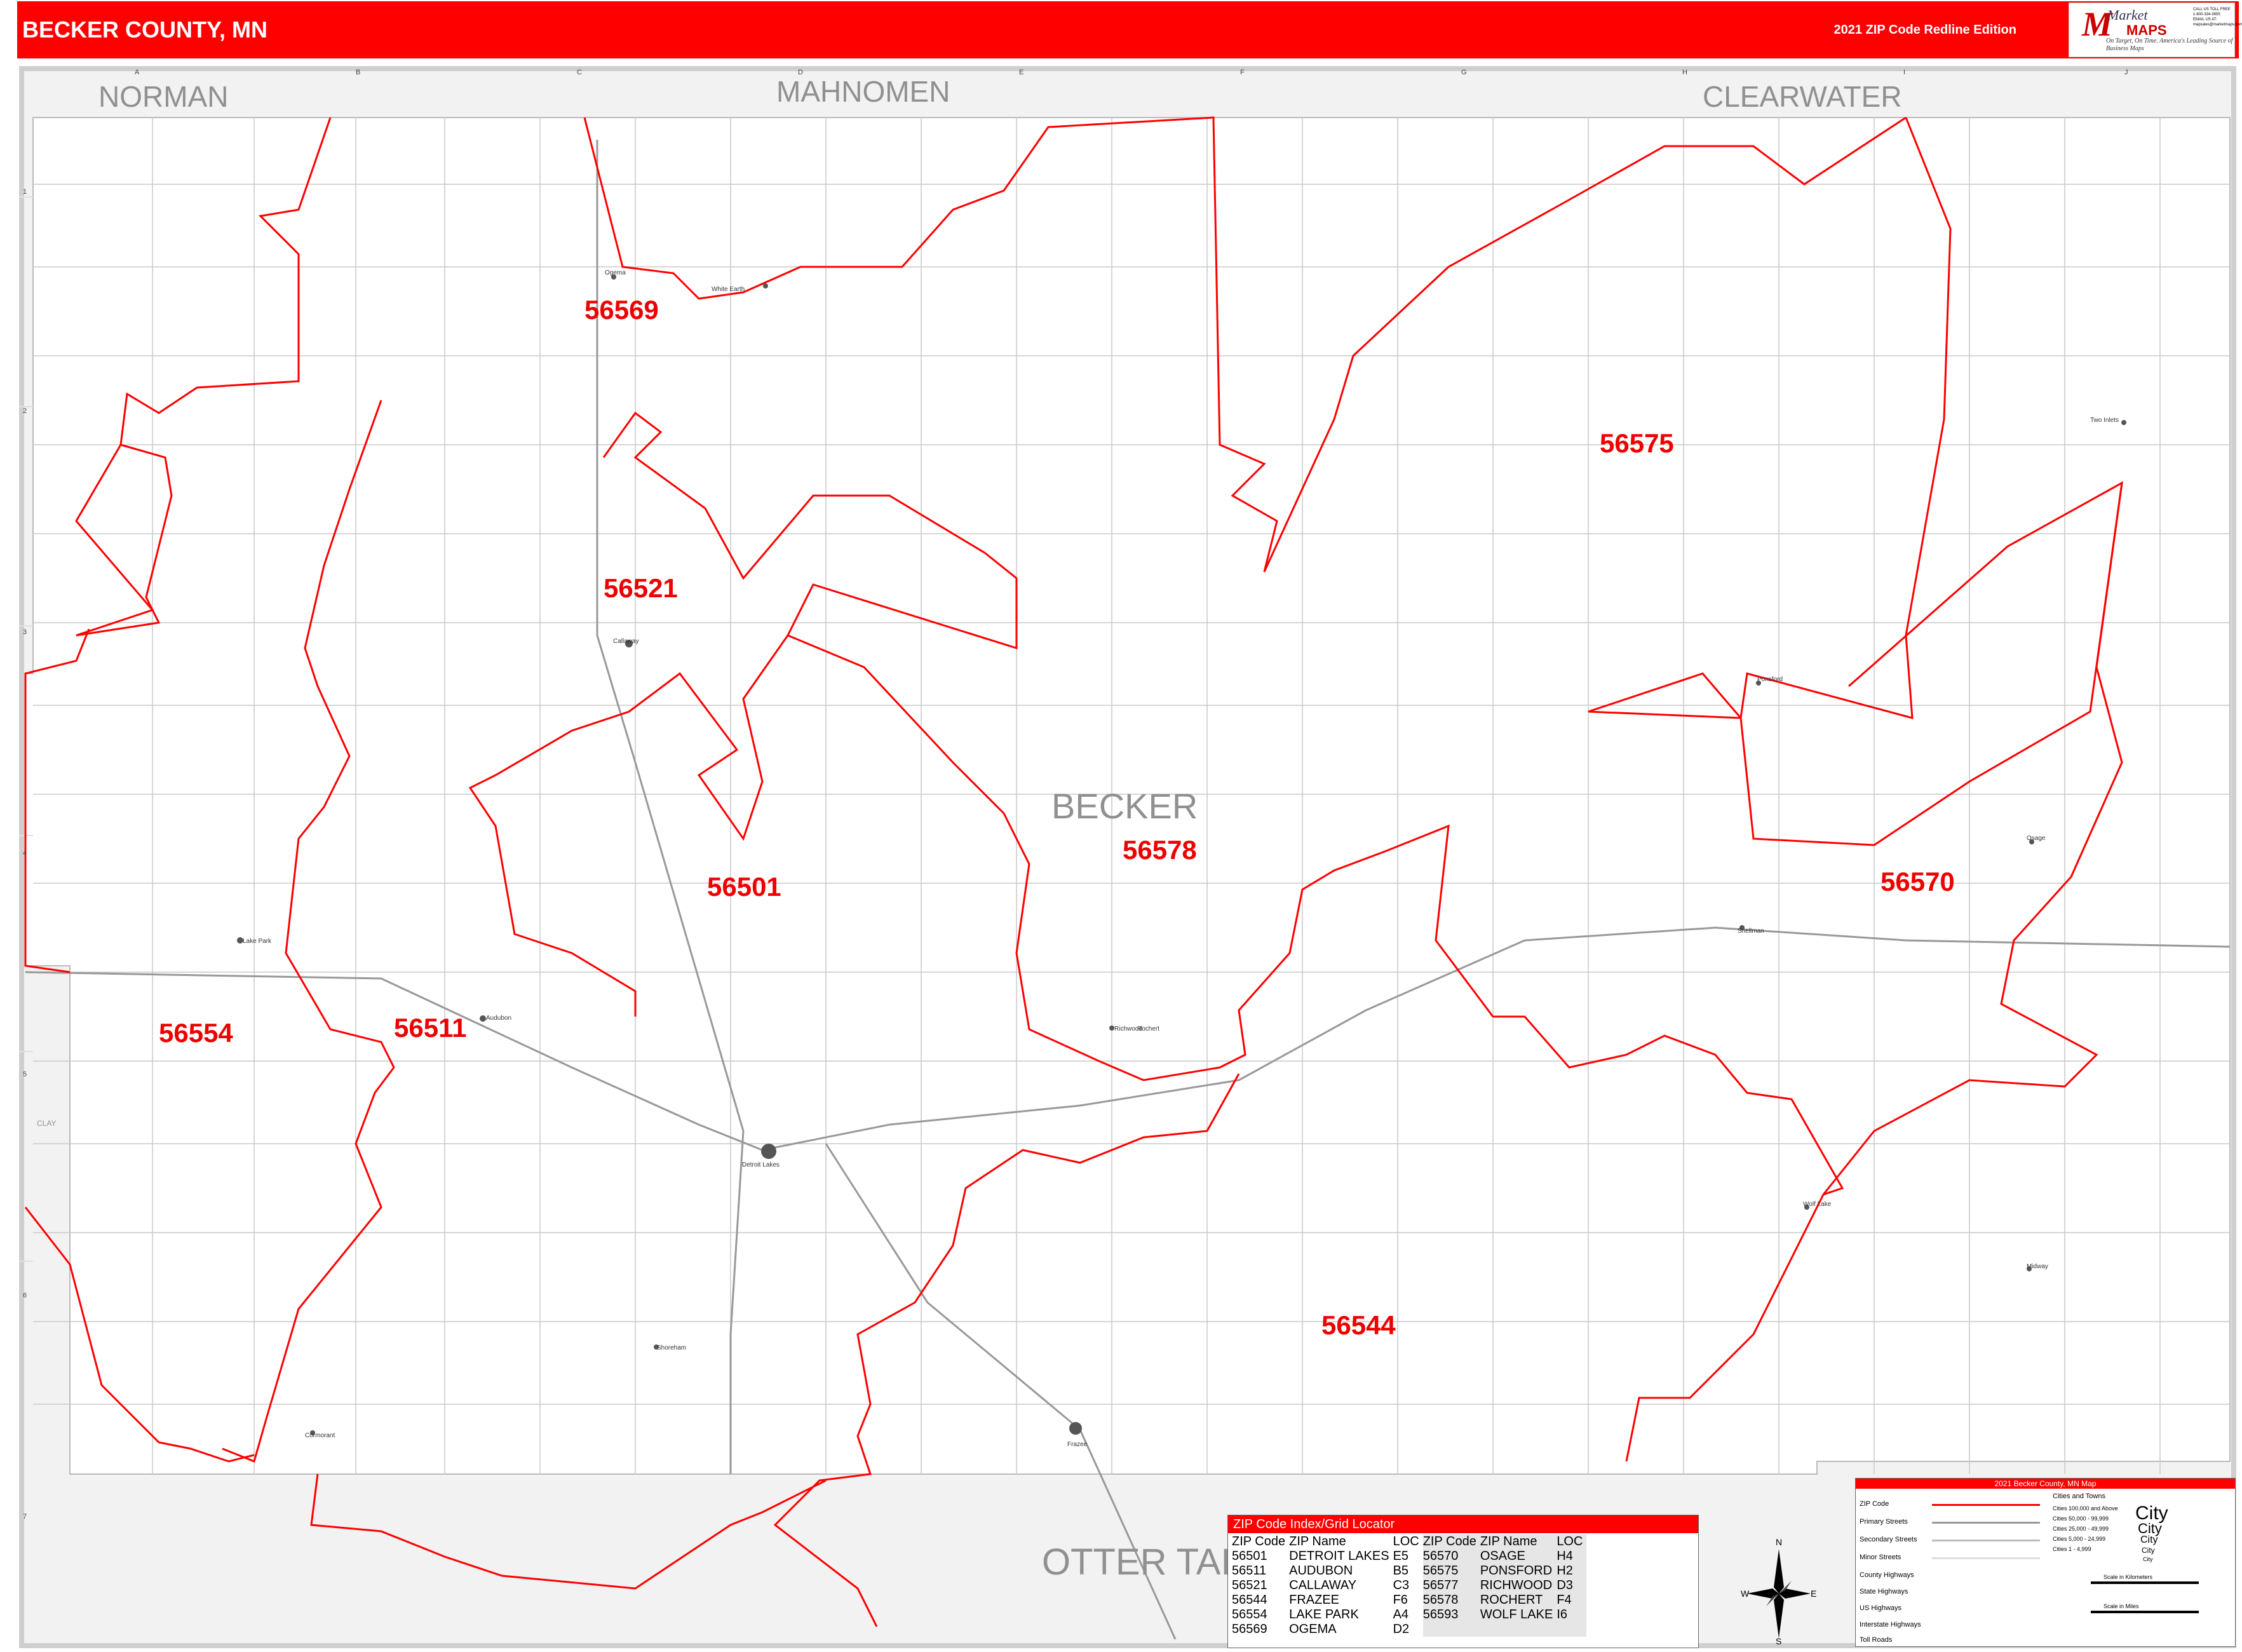 Image resolution: width=2242 pixels, height=1652 pixels. I want to click on table-row: 56569 OGEMA D2, so click(1409, 1630).